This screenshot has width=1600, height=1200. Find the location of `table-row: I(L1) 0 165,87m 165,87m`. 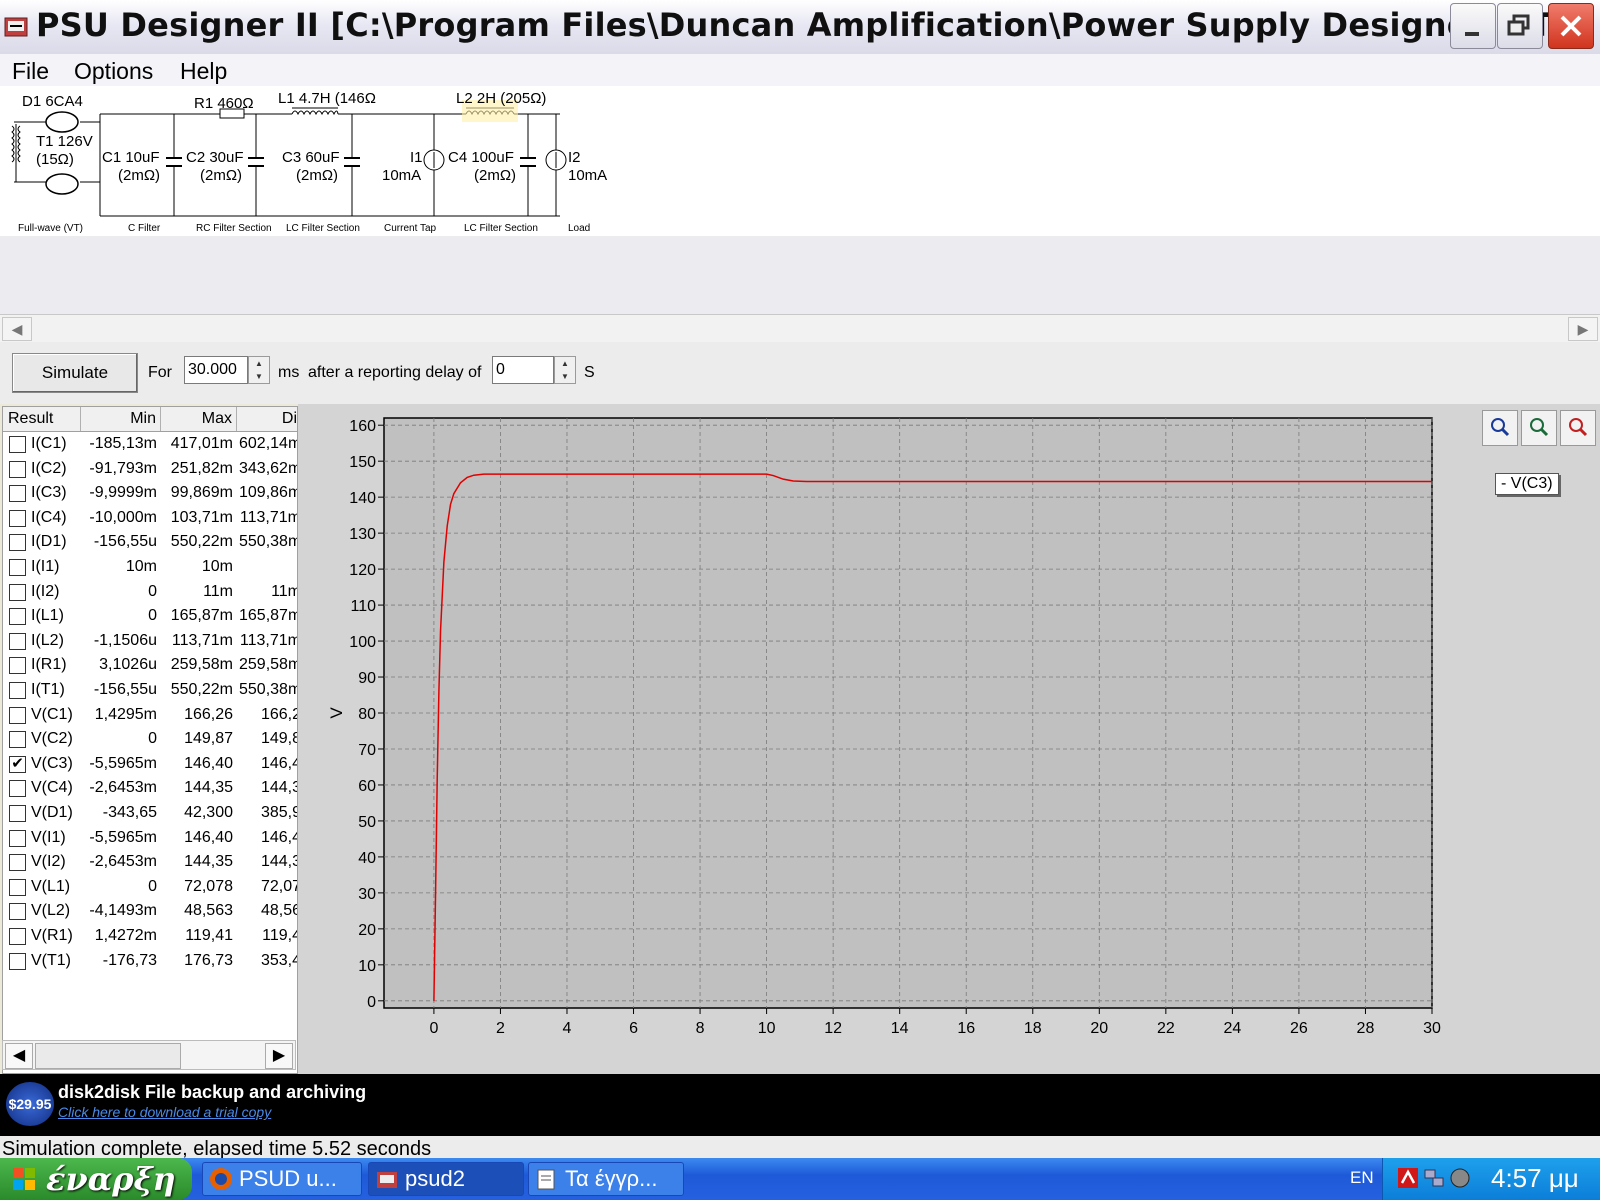

table-row: I(L1) 0 165,87m 165,87m is located at coordinates (150, 617).